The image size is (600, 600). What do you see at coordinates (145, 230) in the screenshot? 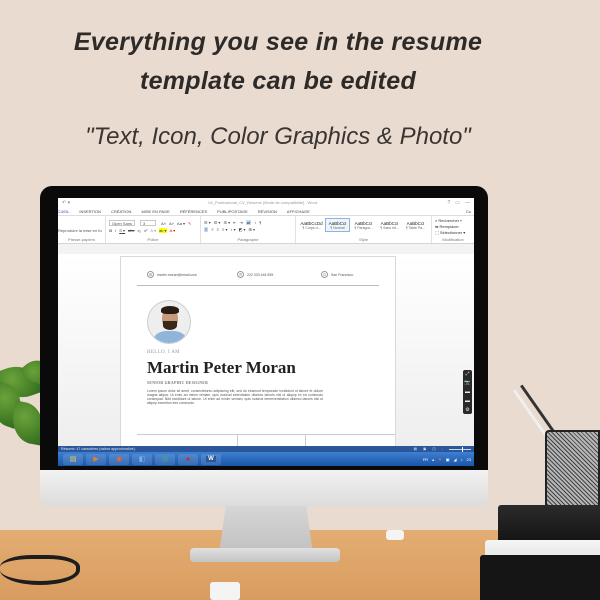
I see `superscript-button: x²` at bounding box center [145, 230].